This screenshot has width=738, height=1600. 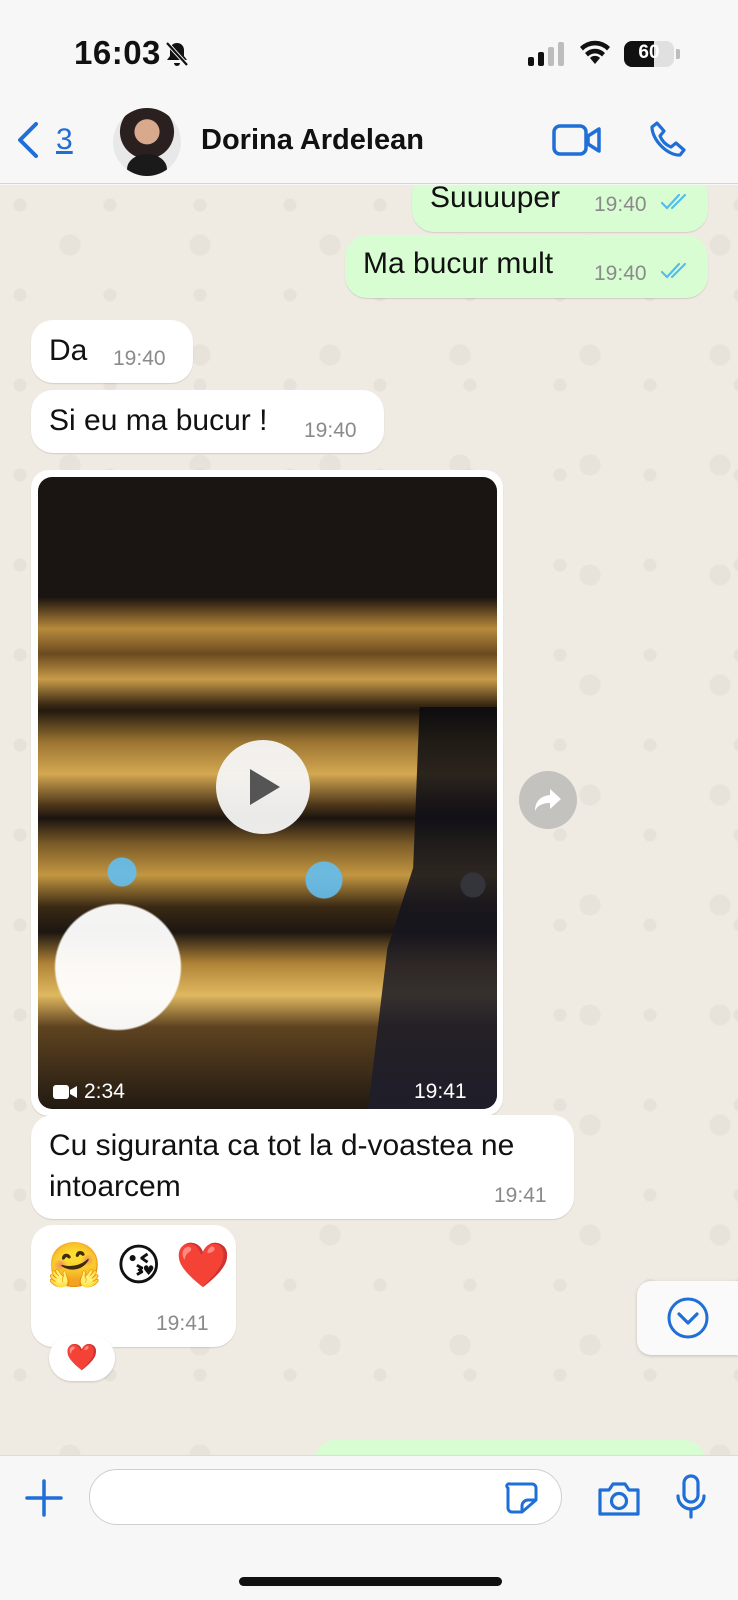 I want to click on wifi-icon, so click(x=595, y=52).